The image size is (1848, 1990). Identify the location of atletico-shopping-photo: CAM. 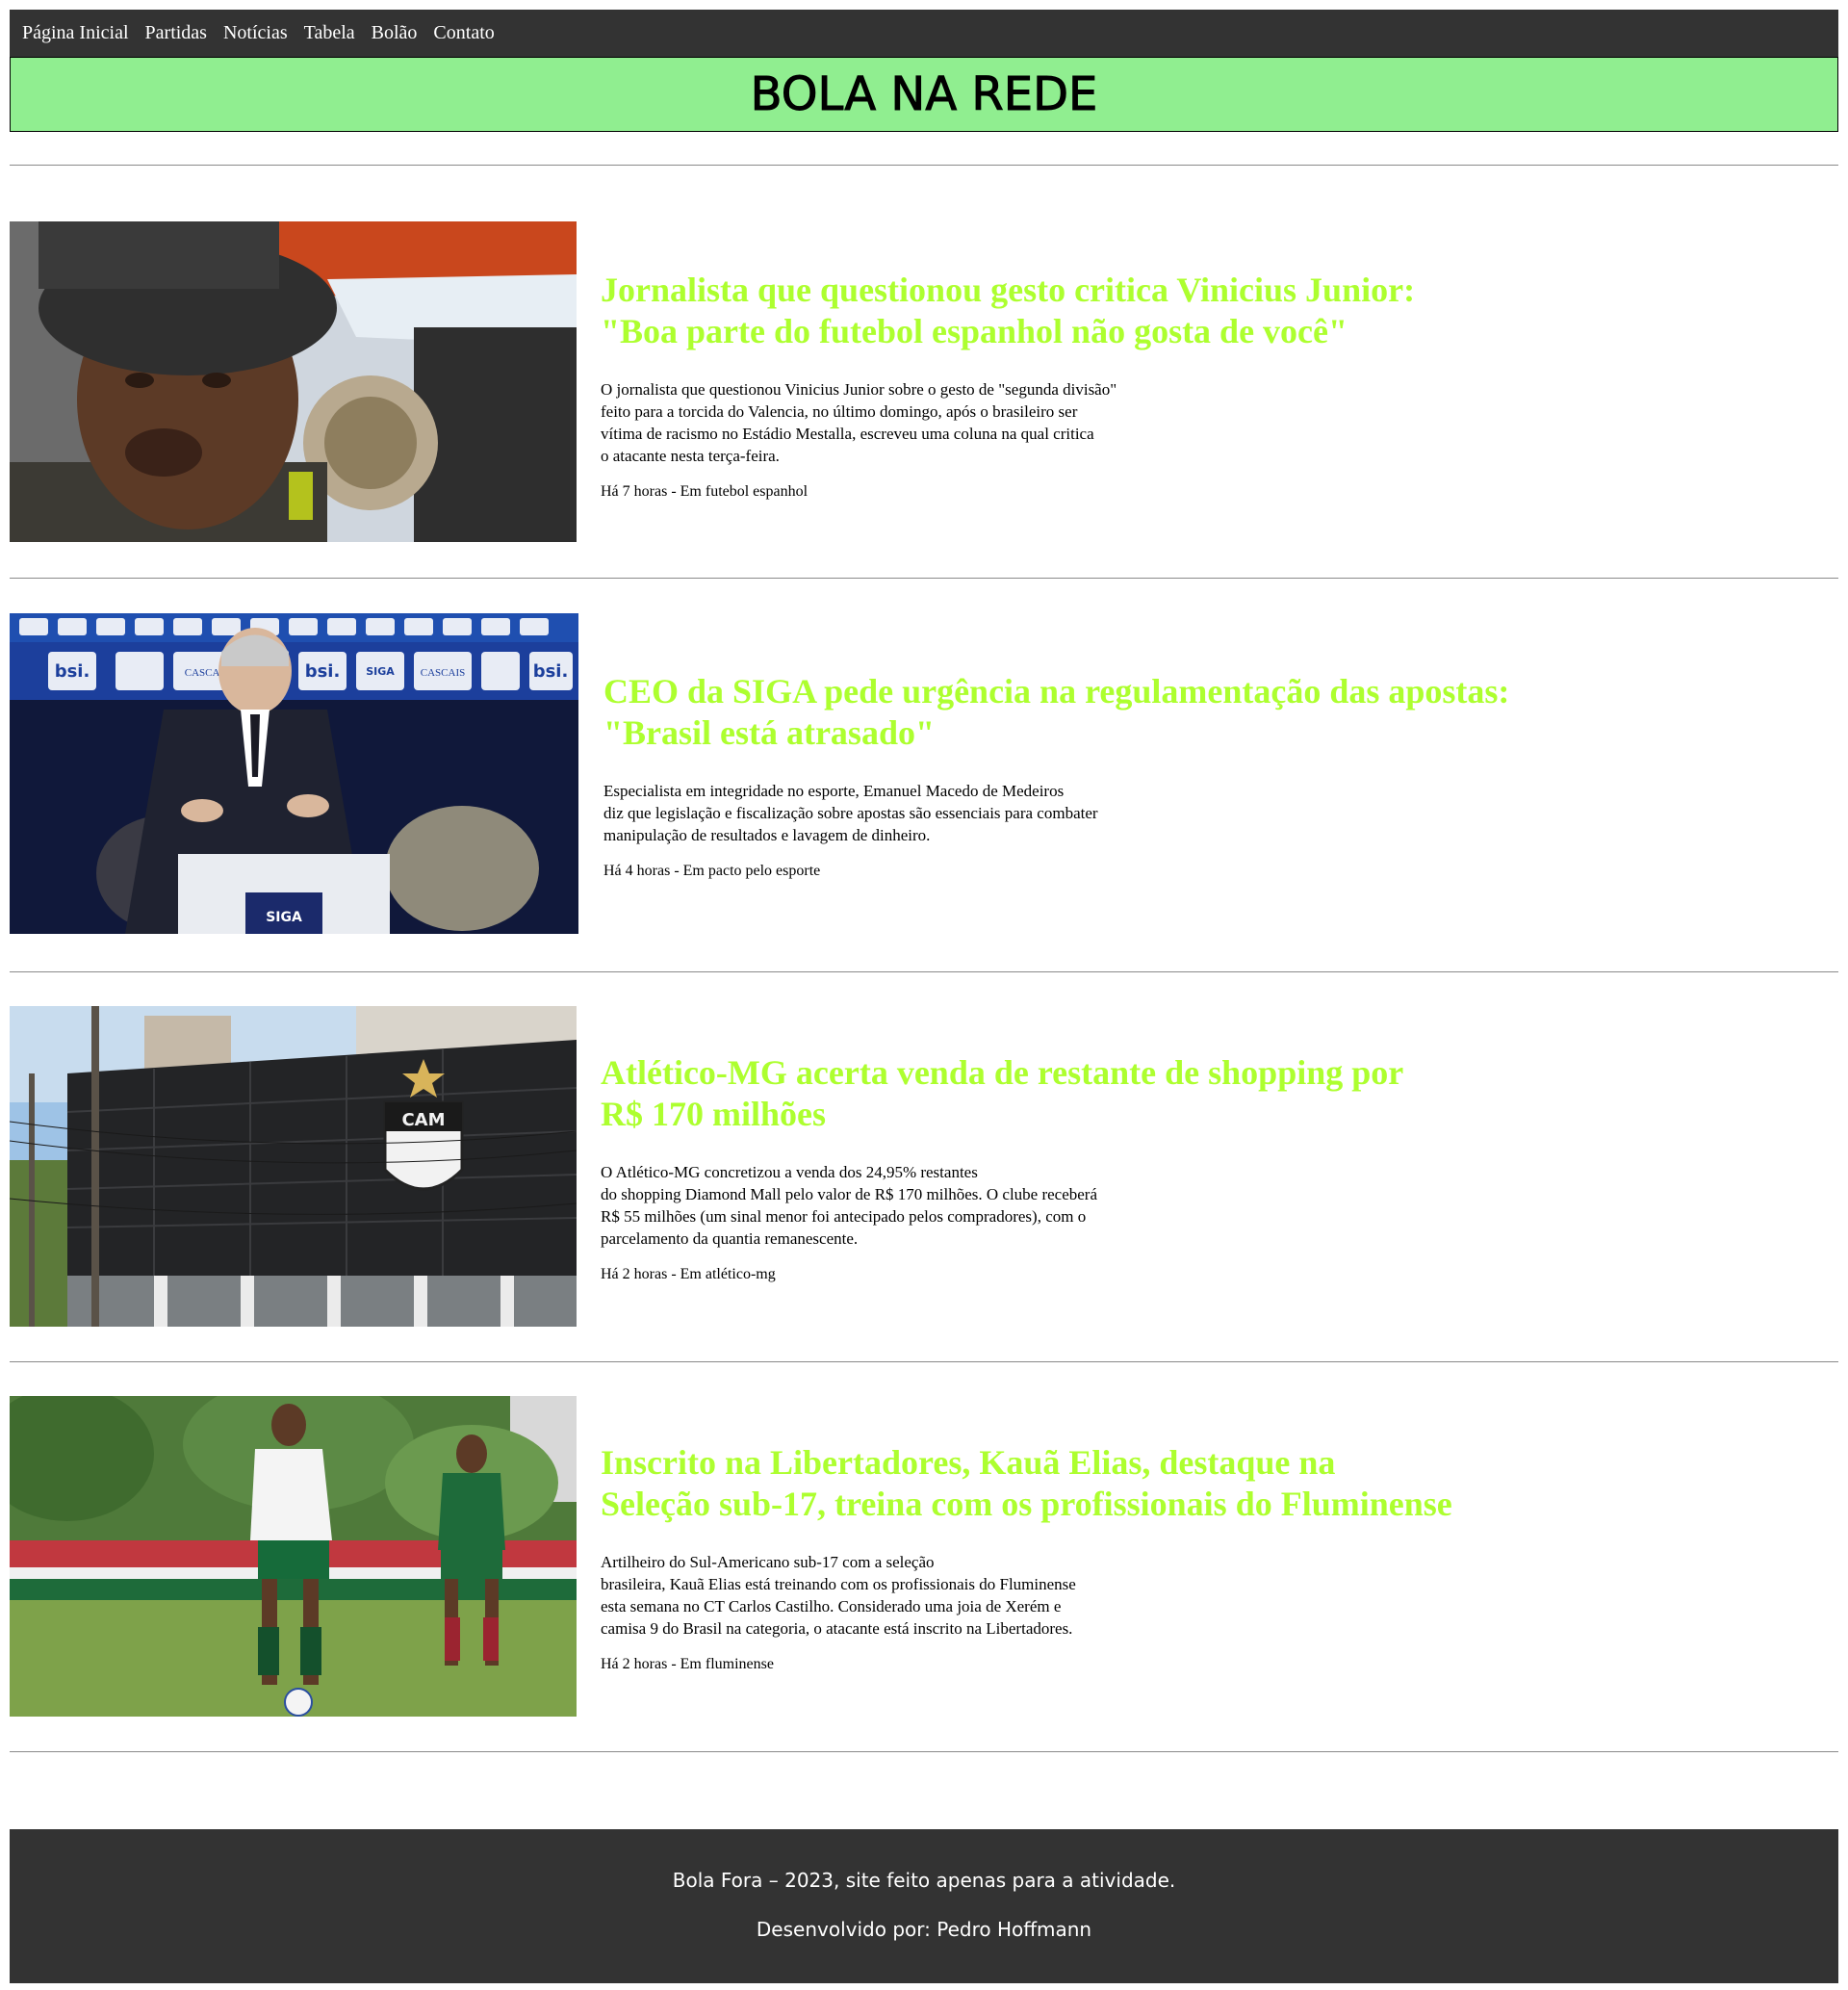
(293, 1166).